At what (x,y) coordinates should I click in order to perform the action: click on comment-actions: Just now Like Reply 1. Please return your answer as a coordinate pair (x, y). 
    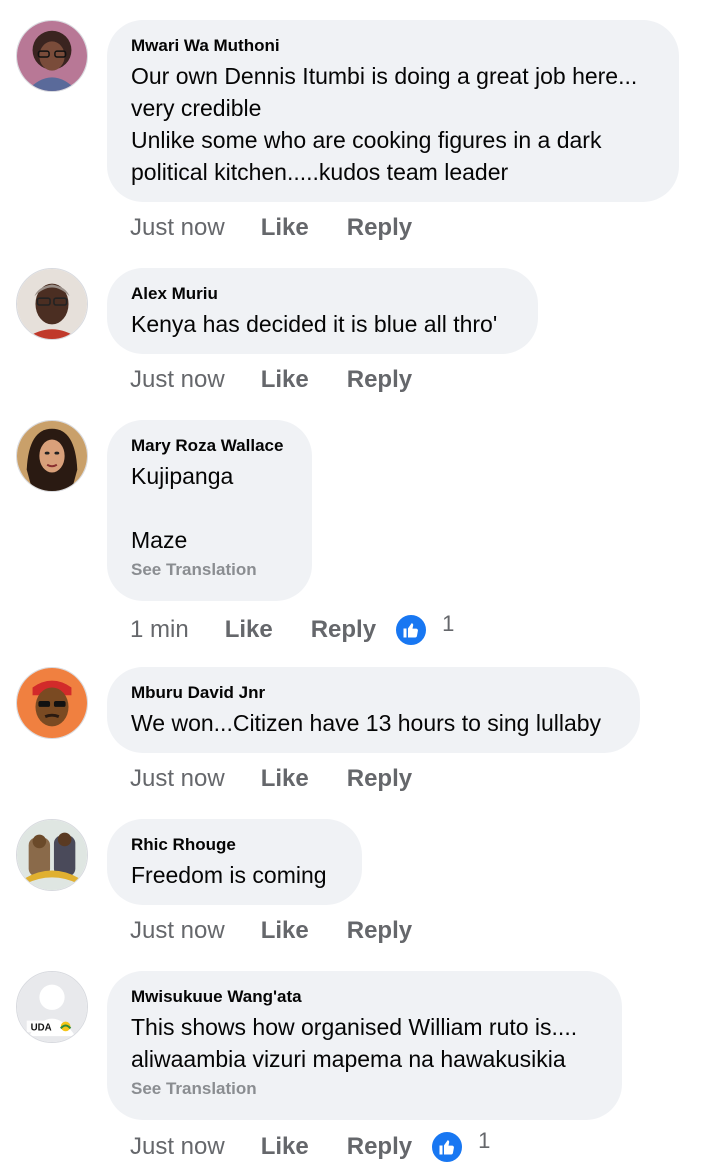
    Looking at the image, I should click on (310, 1146).